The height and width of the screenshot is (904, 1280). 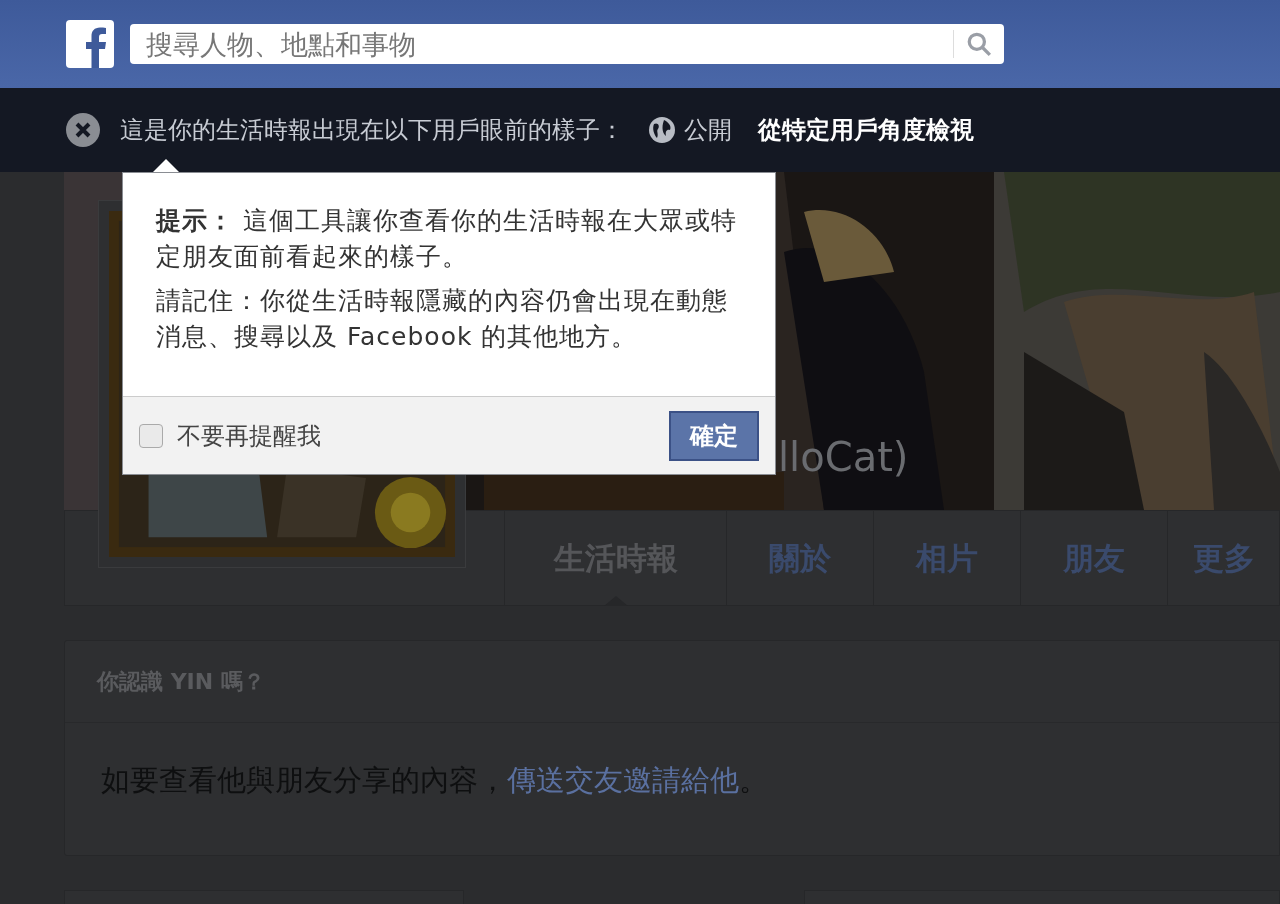 What do you see at coordinates (1093, 558) in the screenshot?
I see `profile-tab: 朋友` at bounding box center [1093, 558].